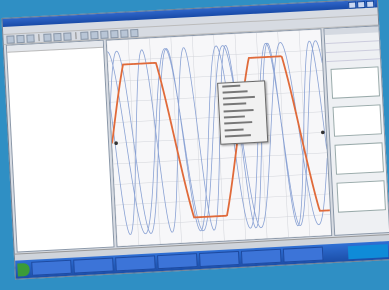 The height and width of the screenshot is (290, 389). What do you see at coordinates (67, 36) in the screenshot?
I see `paste-icon` at bounding box center [67, 36].